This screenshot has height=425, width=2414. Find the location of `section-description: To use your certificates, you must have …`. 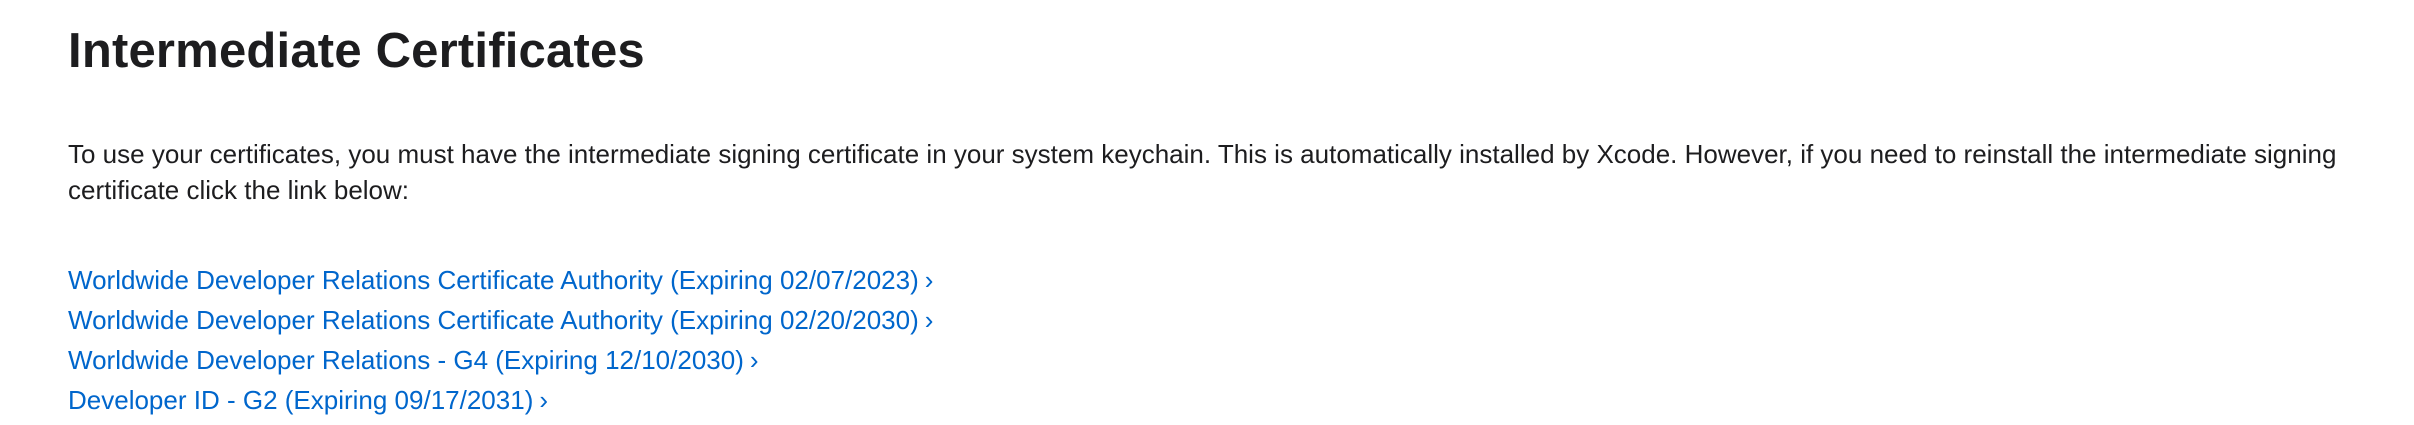

section-description: To use your certificates, you must have … is located at coordinates (1202, 172).